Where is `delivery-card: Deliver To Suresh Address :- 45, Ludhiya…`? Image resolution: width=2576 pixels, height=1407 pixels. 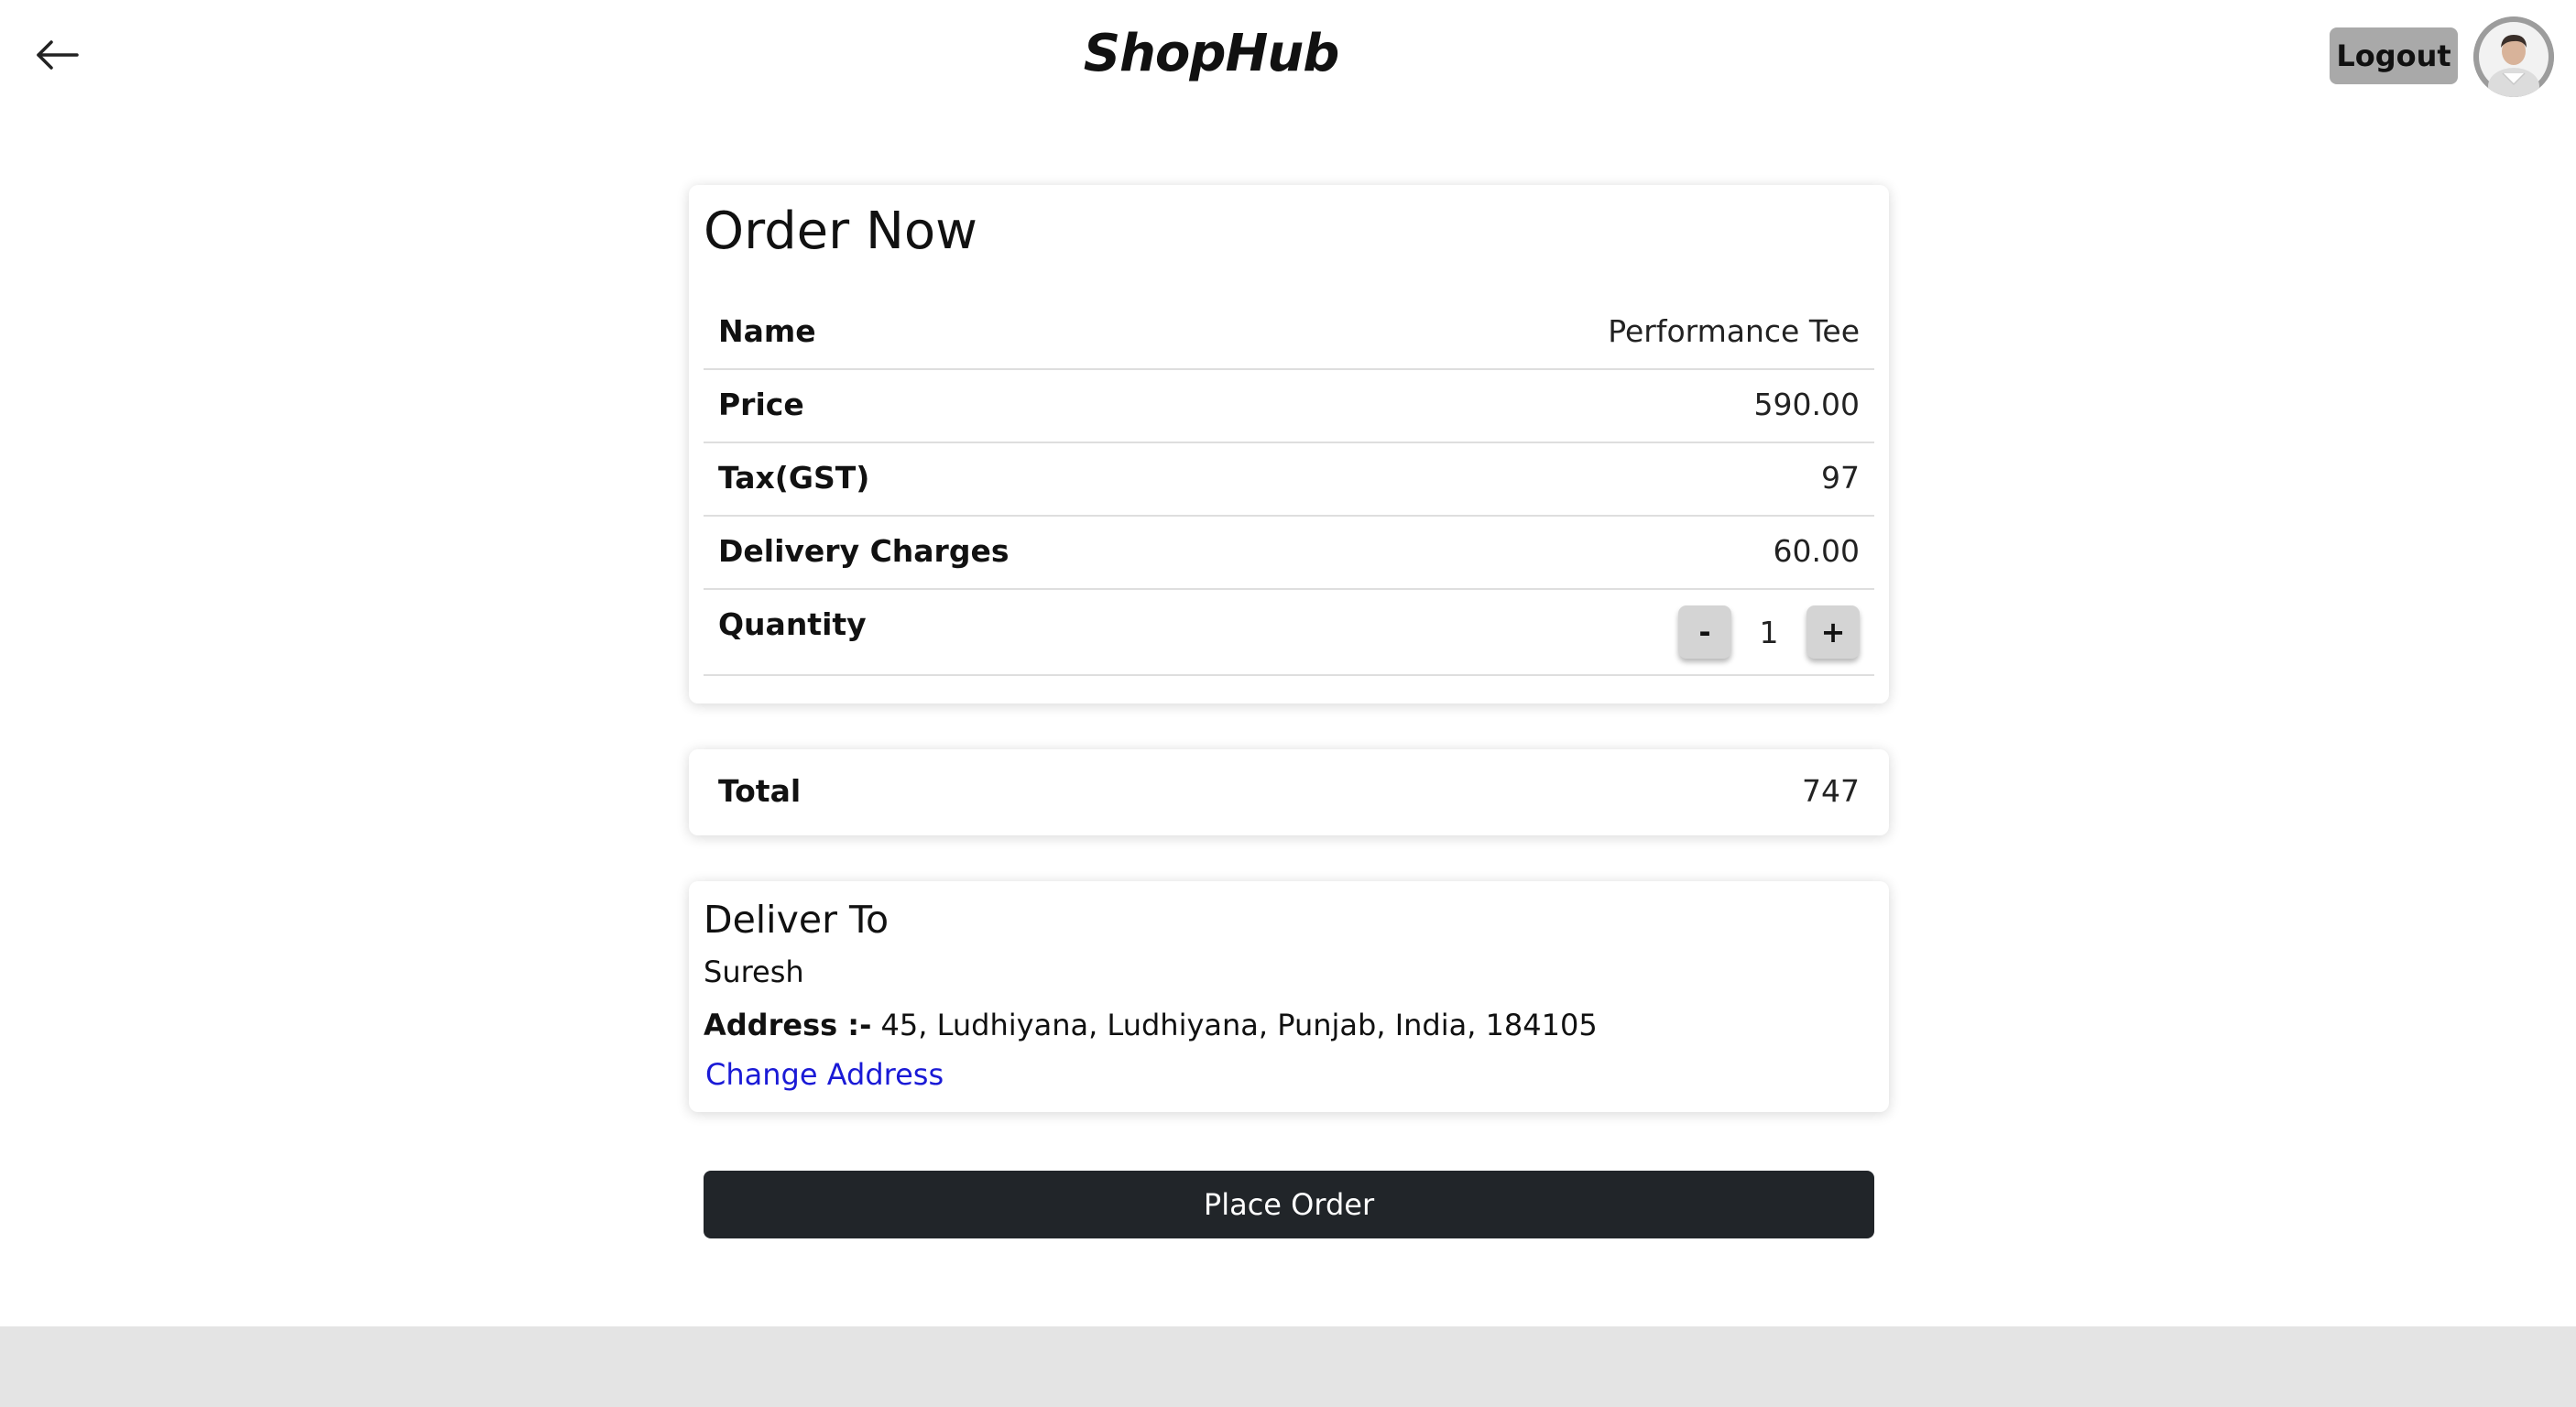 delivery-card: Deliver To Suresh Address :- 45, Ludhiya… is located at coordinates (1289, 996).